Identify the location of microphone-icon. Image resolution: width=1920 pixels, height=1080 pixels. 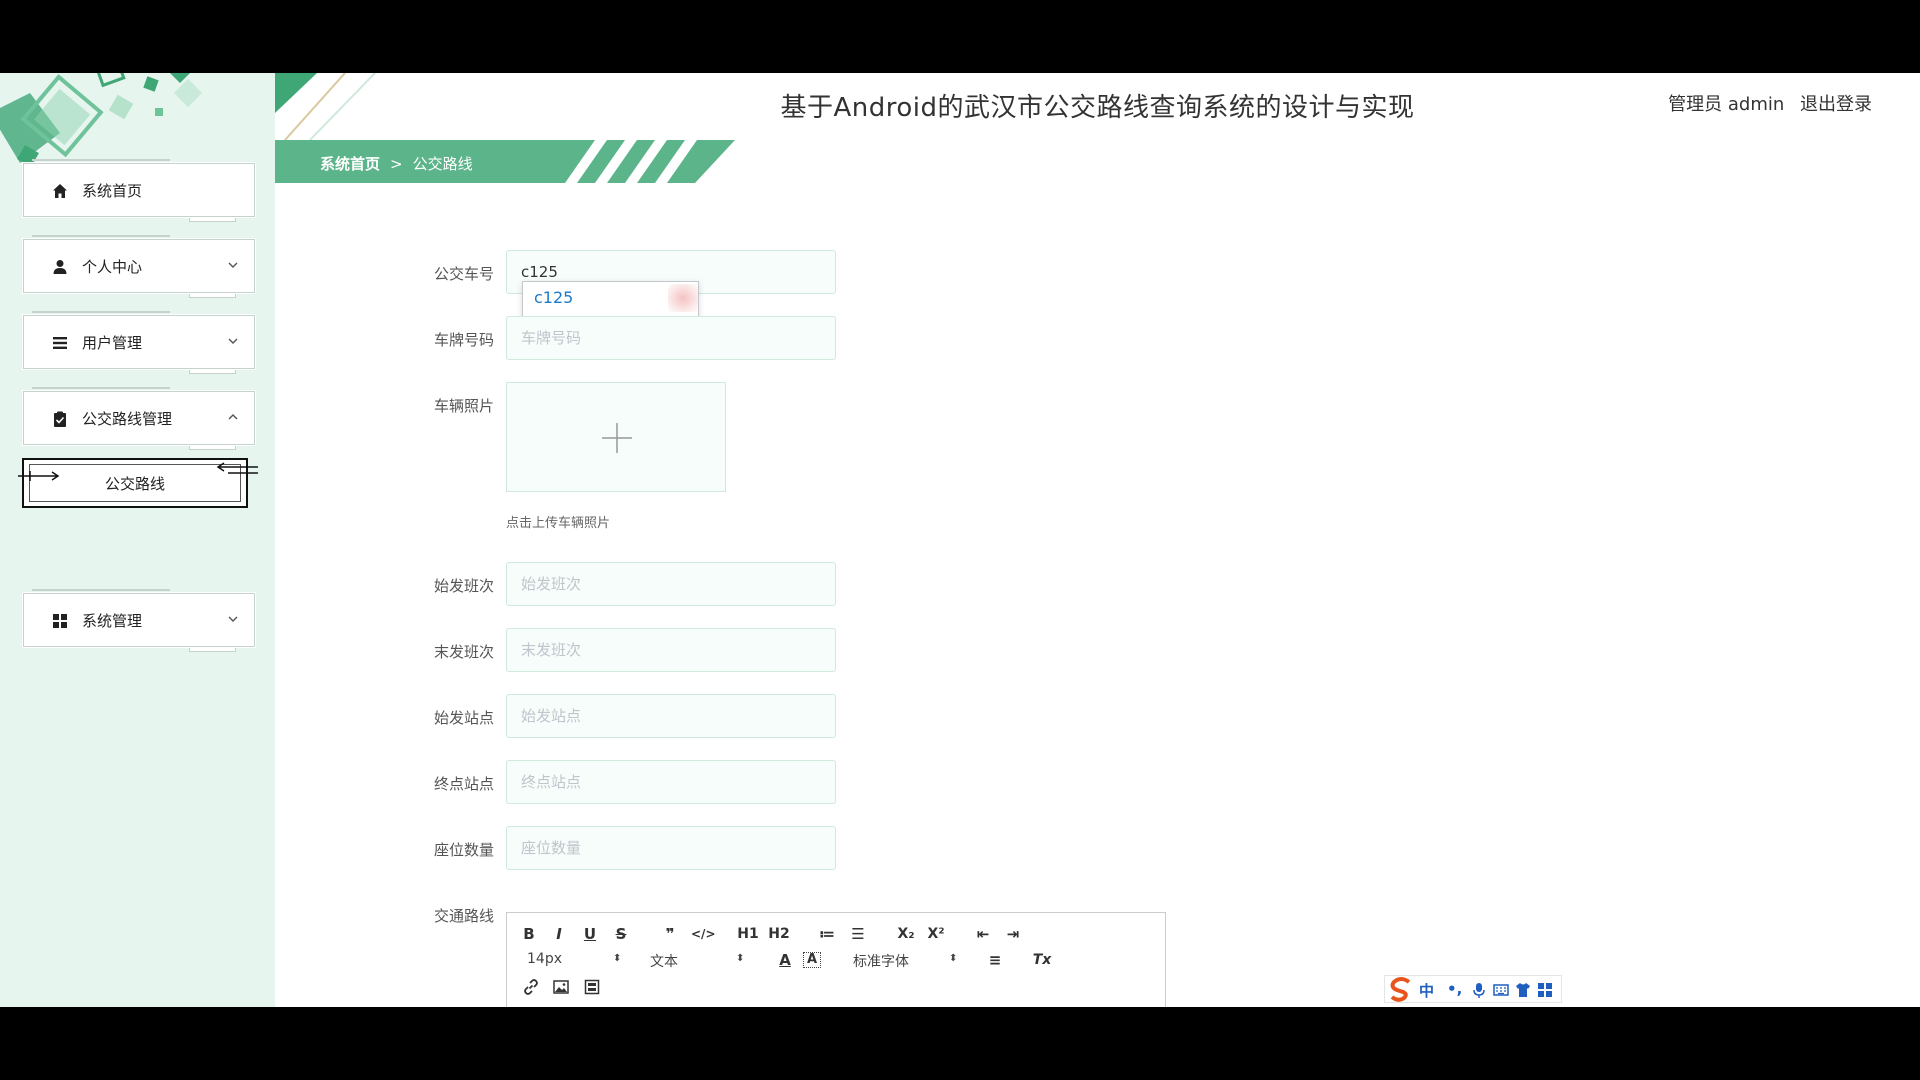
(1479, 990).